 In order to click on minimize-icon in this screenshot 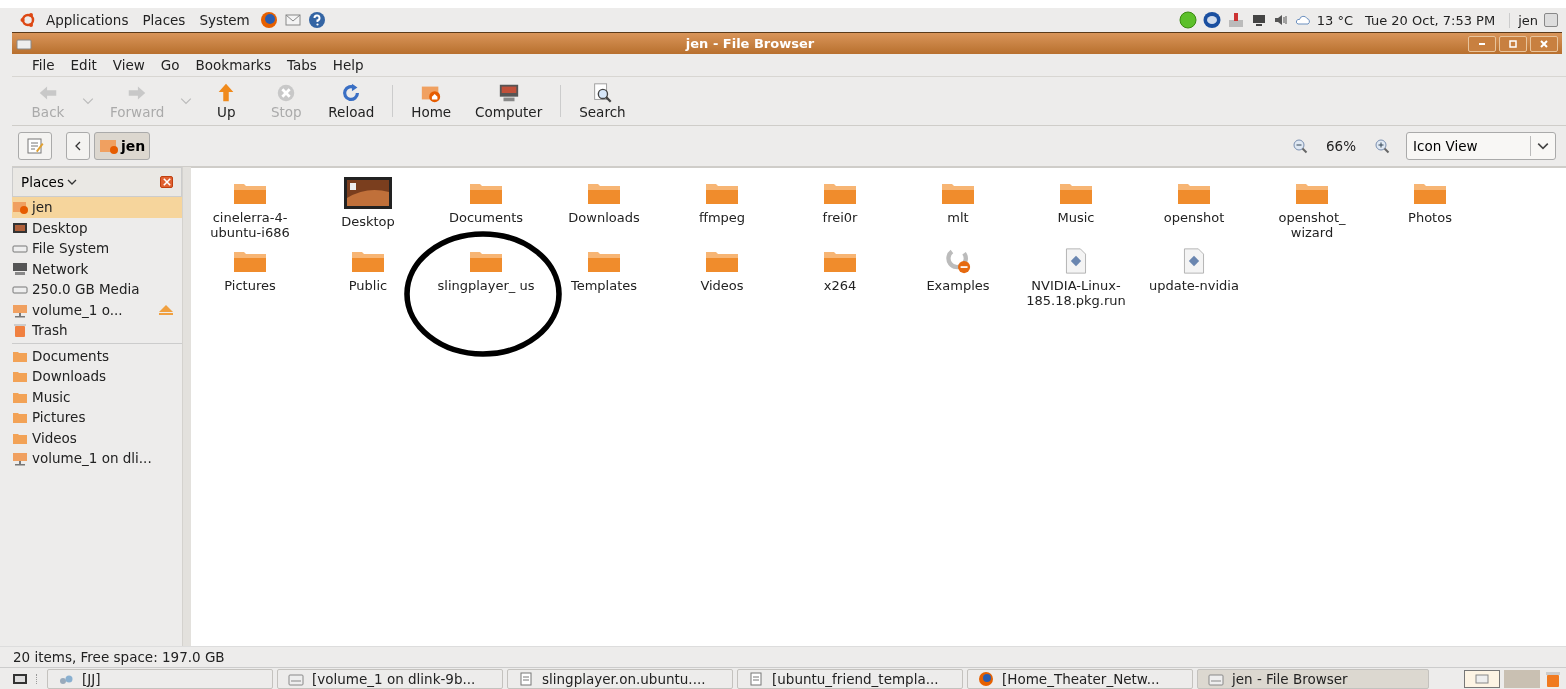, I will do `click(1482, 43)`.